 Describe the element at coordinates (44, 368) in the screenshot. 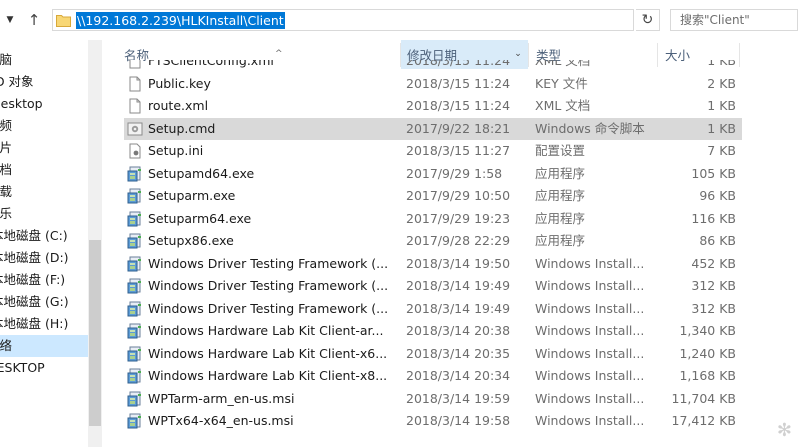

I see `nav-item: DESKTOP` at that location.